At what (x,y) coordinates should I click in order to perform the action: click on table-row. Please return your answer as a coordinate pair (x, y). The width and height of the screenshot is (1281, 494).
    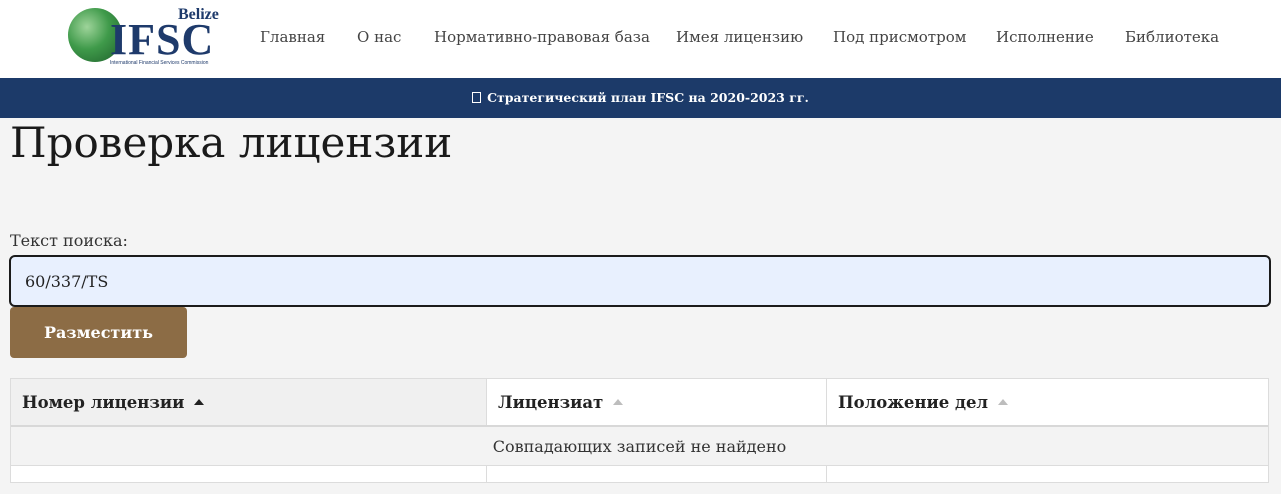
    Looking at the image, I should click on (639, 474).